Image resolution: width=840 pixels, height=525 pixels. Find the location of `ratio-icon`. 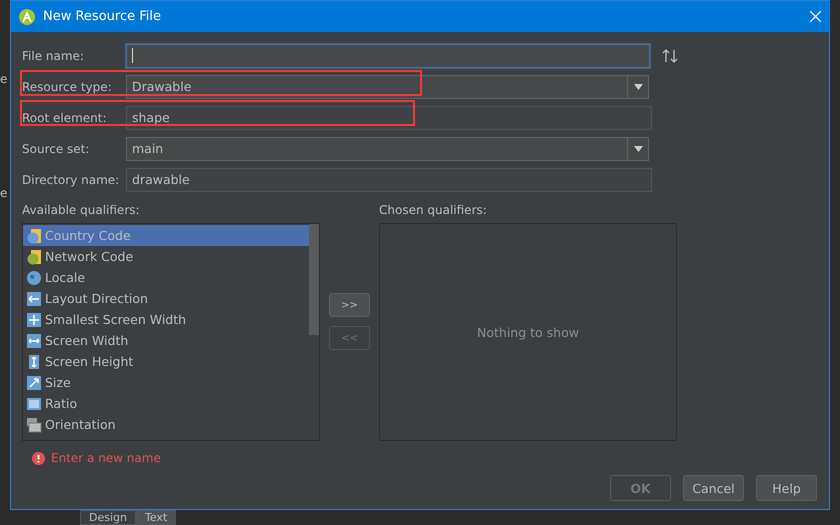

ratio-icon is located at coordinates (34, 404).